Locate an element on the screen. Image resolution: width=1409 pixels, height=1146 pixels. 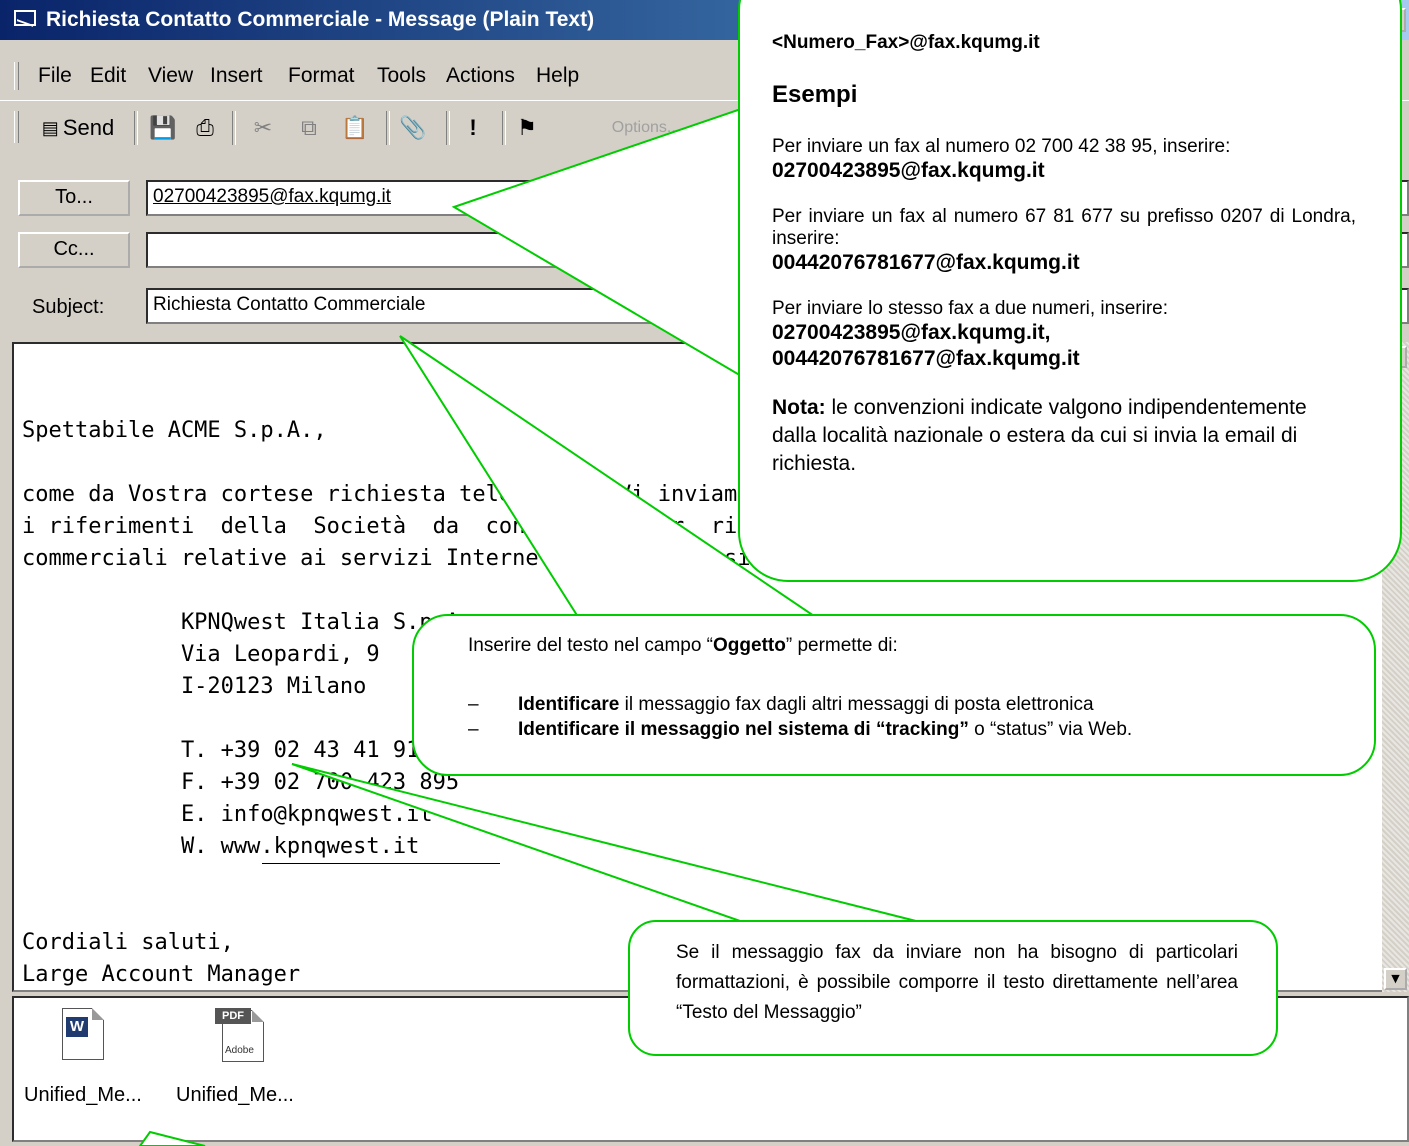
fax-format-suffix: >@fax.kqumg.it is located at coordinates (969, 42).